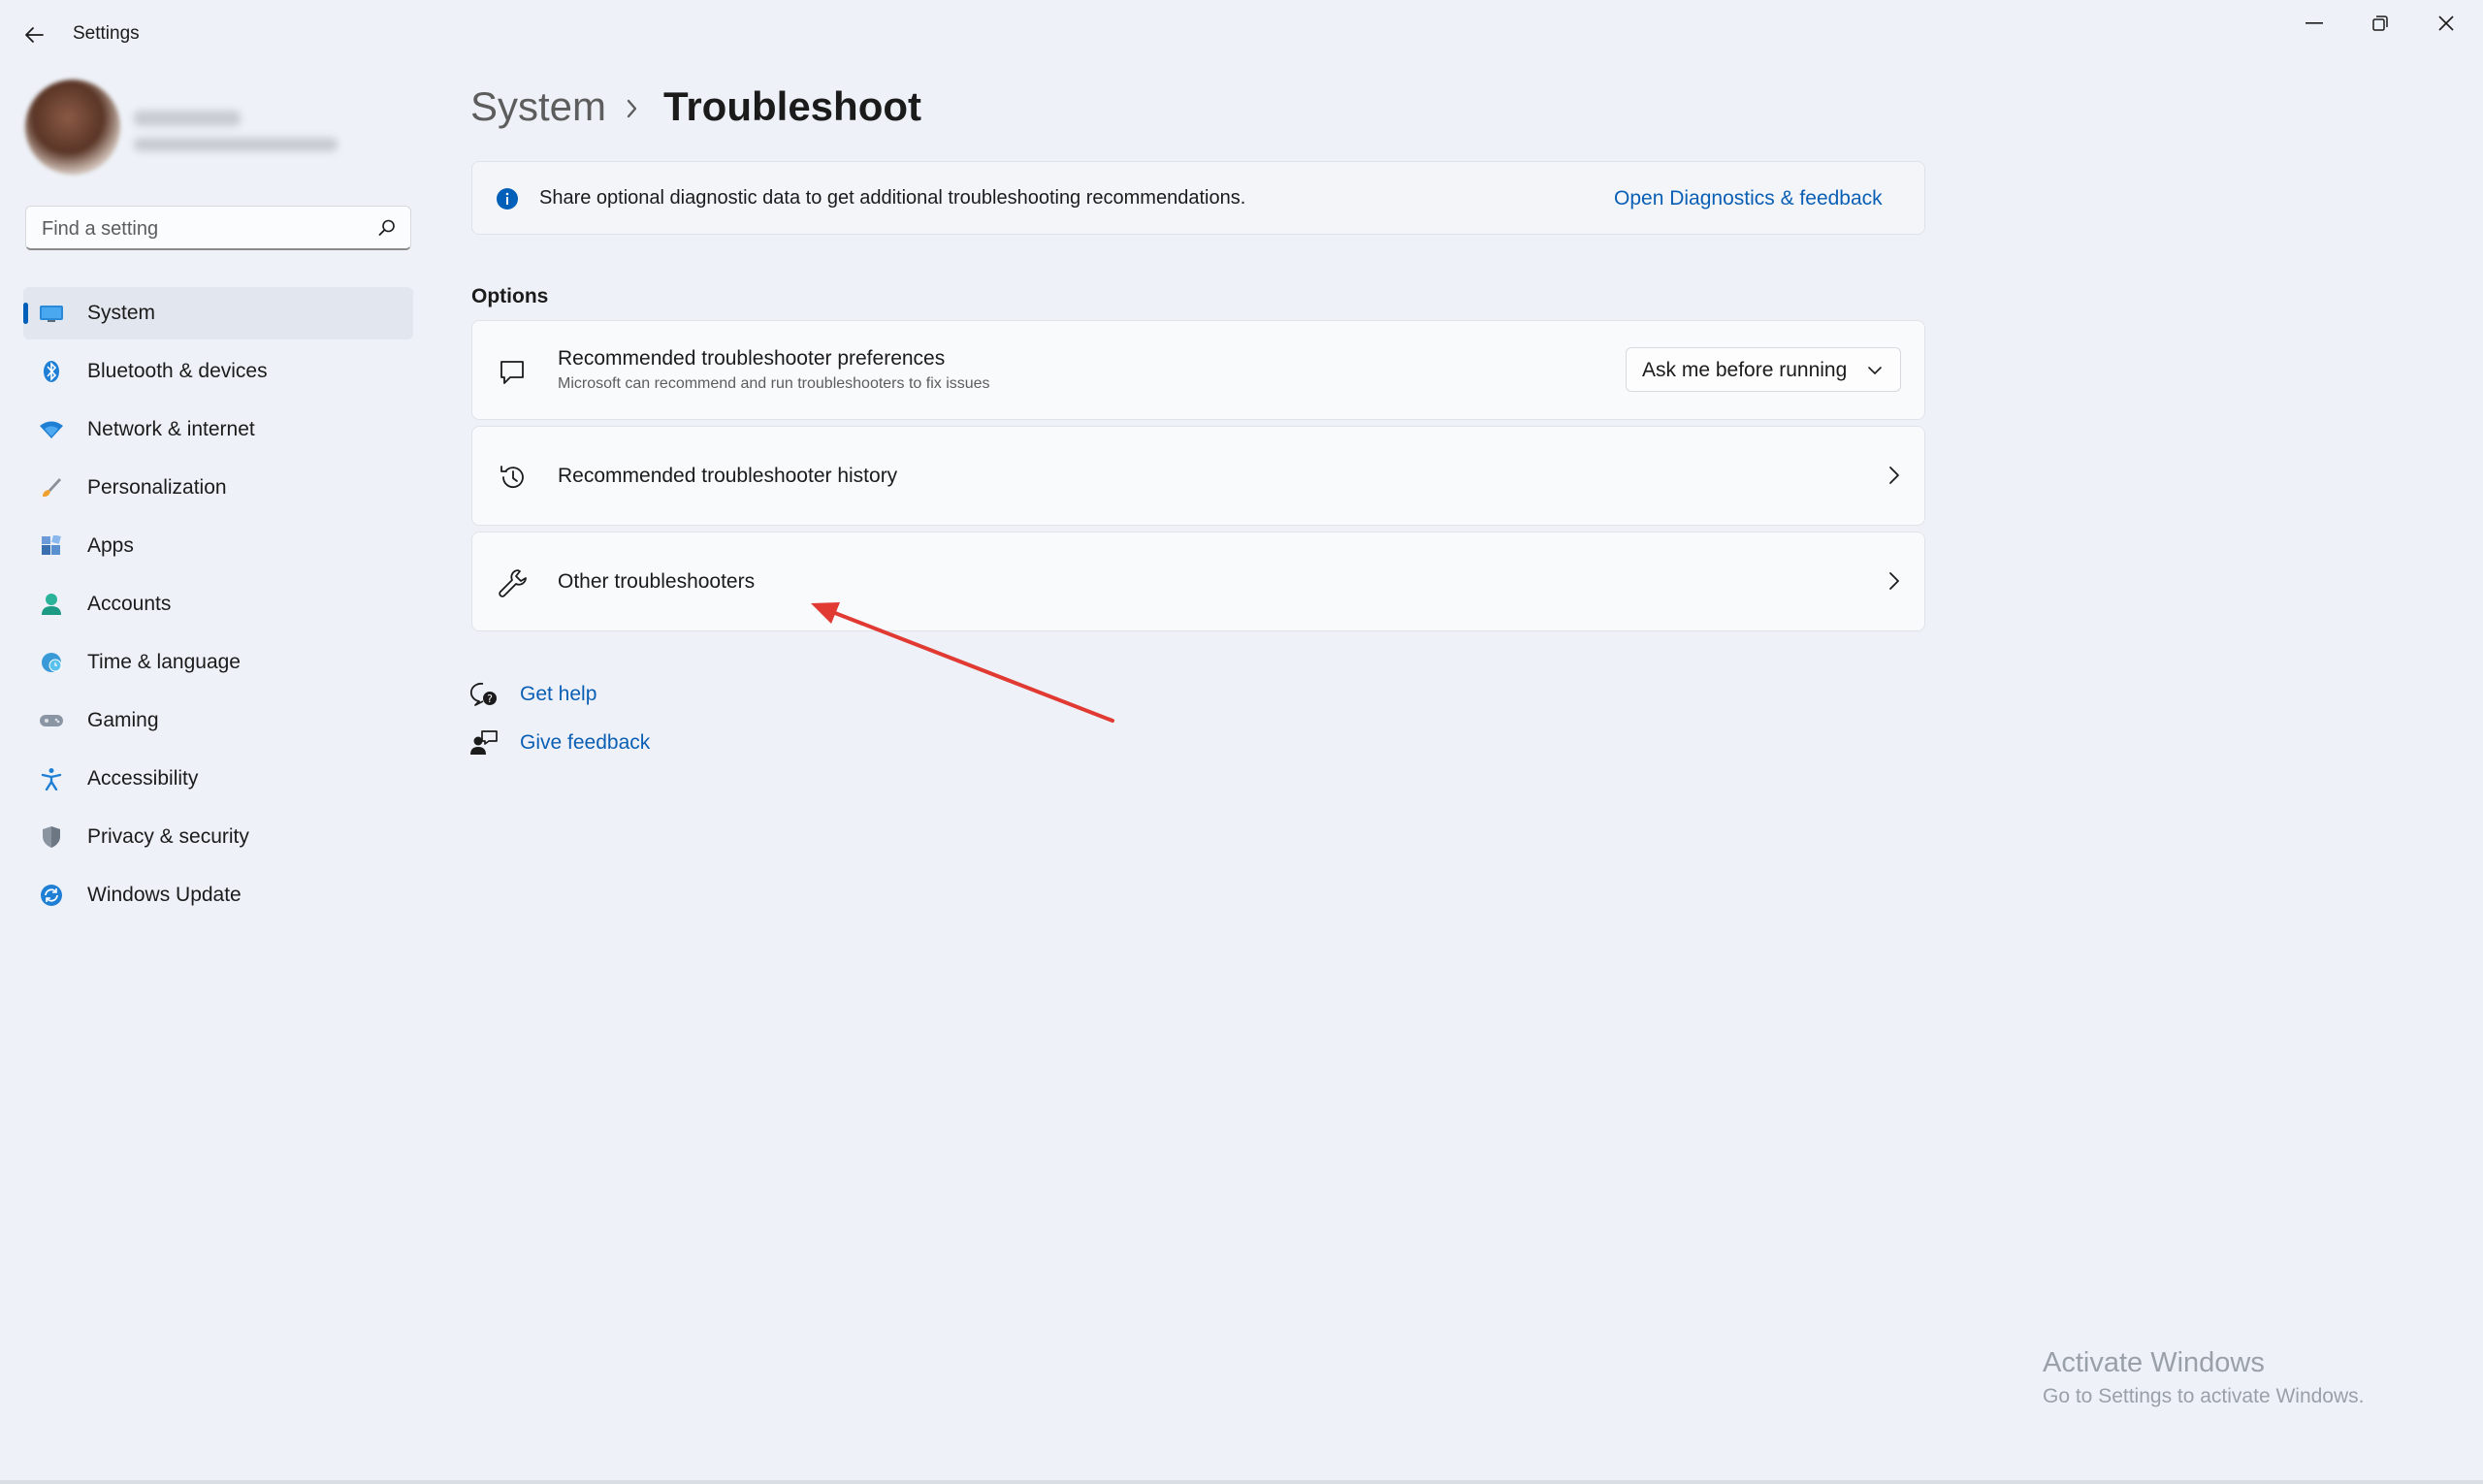  I want to click on sidebar-item-apps: Apps, so click(218, 546).